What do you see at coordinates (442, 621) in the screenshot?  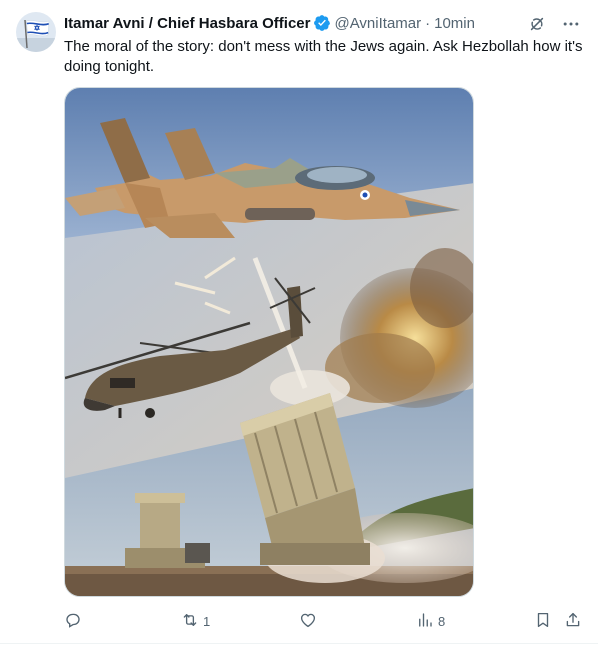 I see `views-count: 8` at bounding box center [442, 621].